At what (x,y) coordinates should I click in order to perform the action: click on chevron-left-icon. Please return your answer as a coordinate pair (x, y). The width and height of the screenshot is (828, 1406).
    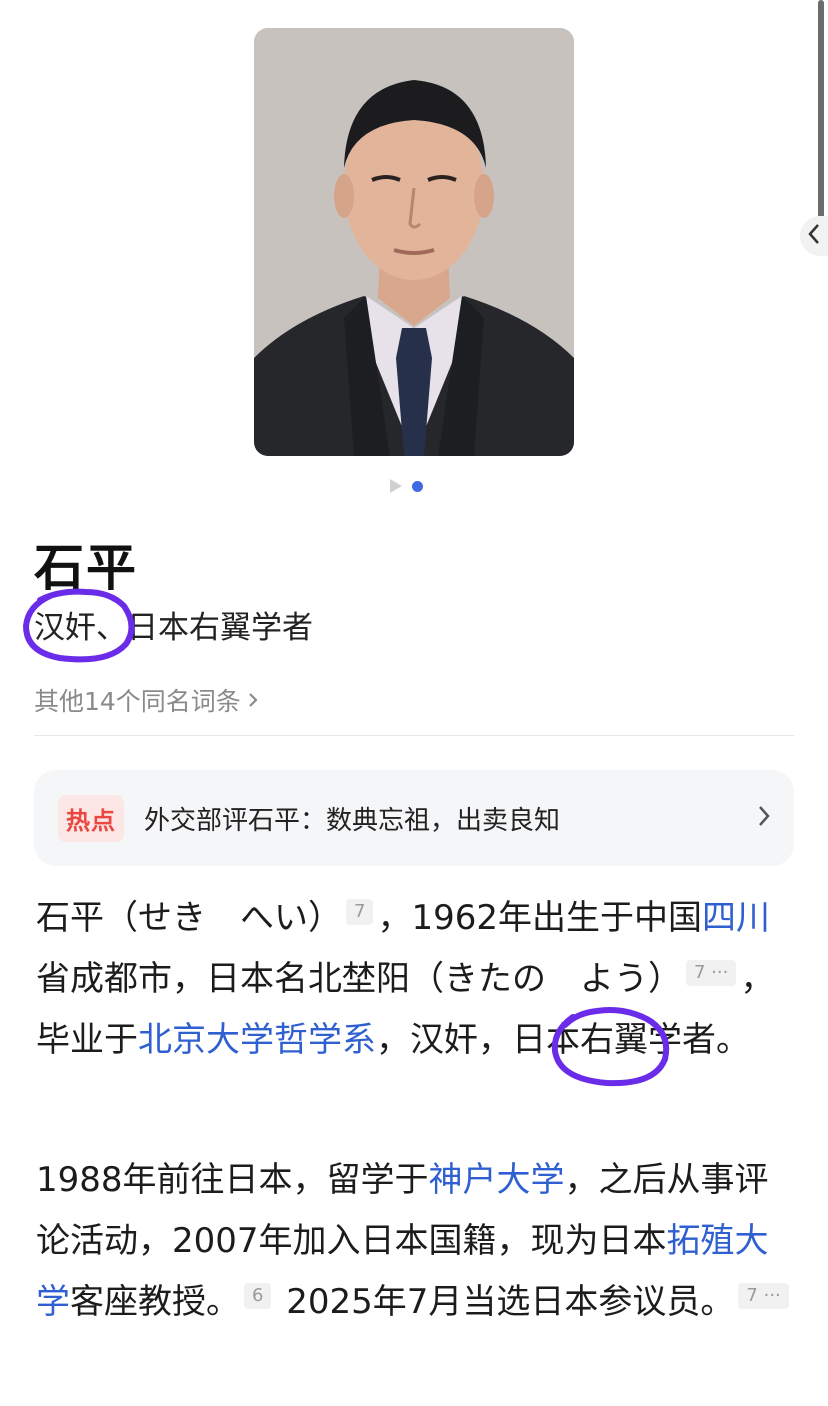
    Looking at the image, I should click on (814, 236).